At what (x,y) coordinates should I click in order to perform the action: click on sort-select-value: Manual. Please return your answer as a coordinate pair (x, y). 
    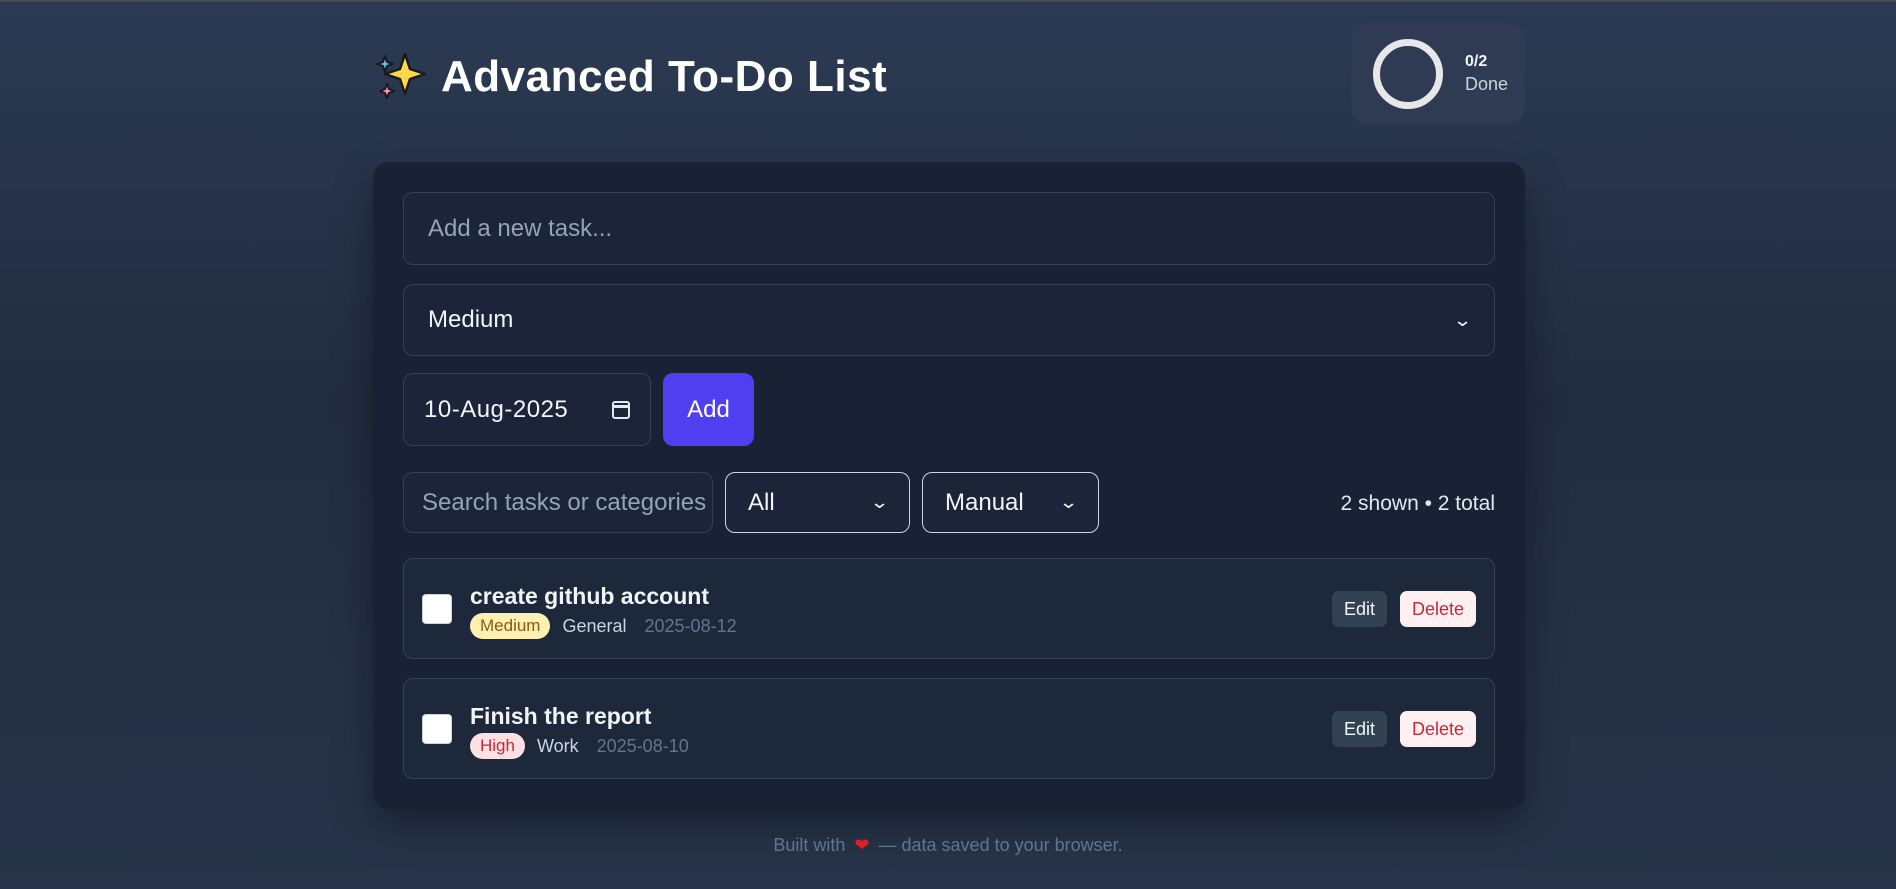
    Looking at the image, I should click on (984, 502).